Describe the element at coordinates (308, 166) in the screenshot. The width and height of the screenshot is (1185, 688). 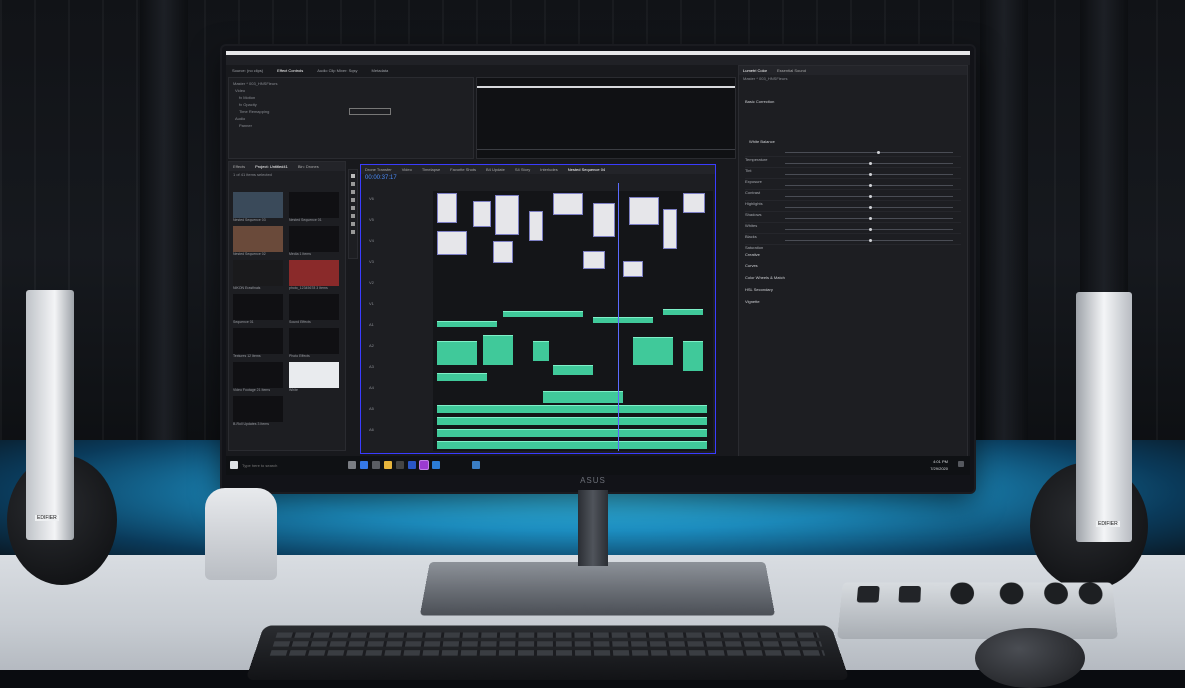
I see `tab-bin-drones: Bin: Drones` at that location.